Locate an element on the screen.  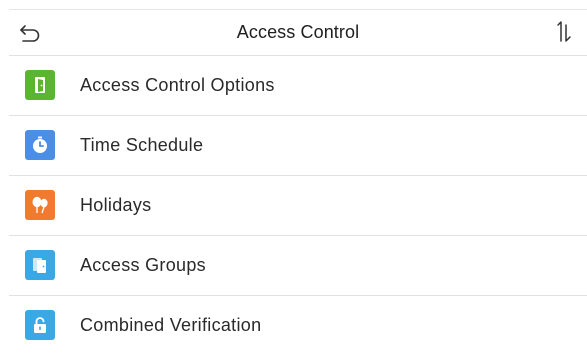
menu-item-label: Time Schedule is located at coordinates (142, 145).